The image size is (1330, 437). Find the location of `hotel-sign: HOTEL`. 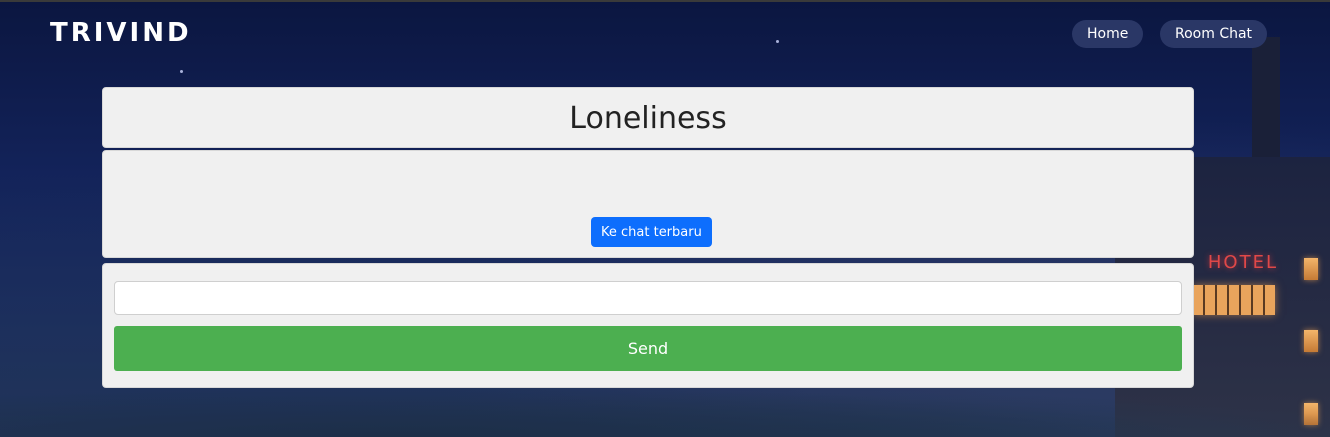

hotel-sign: HOTEL is located at coordinates (1242, 262).